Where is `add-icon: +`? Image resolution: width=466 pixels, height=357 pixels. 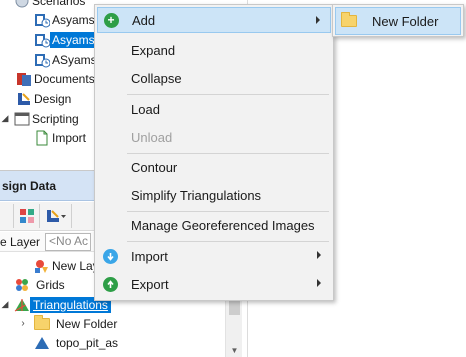
add-icon: + is located at coordinates (111, 20).